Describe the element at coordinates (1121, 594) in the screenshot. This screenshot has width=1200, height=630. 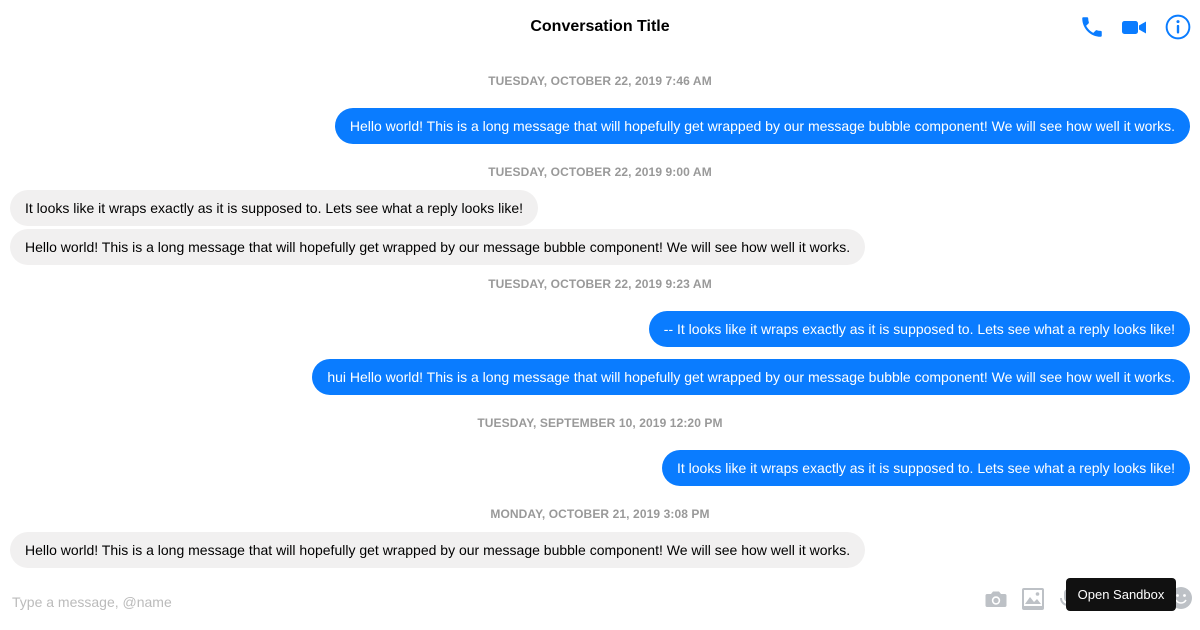
I see `open-sandbox-button: Open Sandbox` at that location.